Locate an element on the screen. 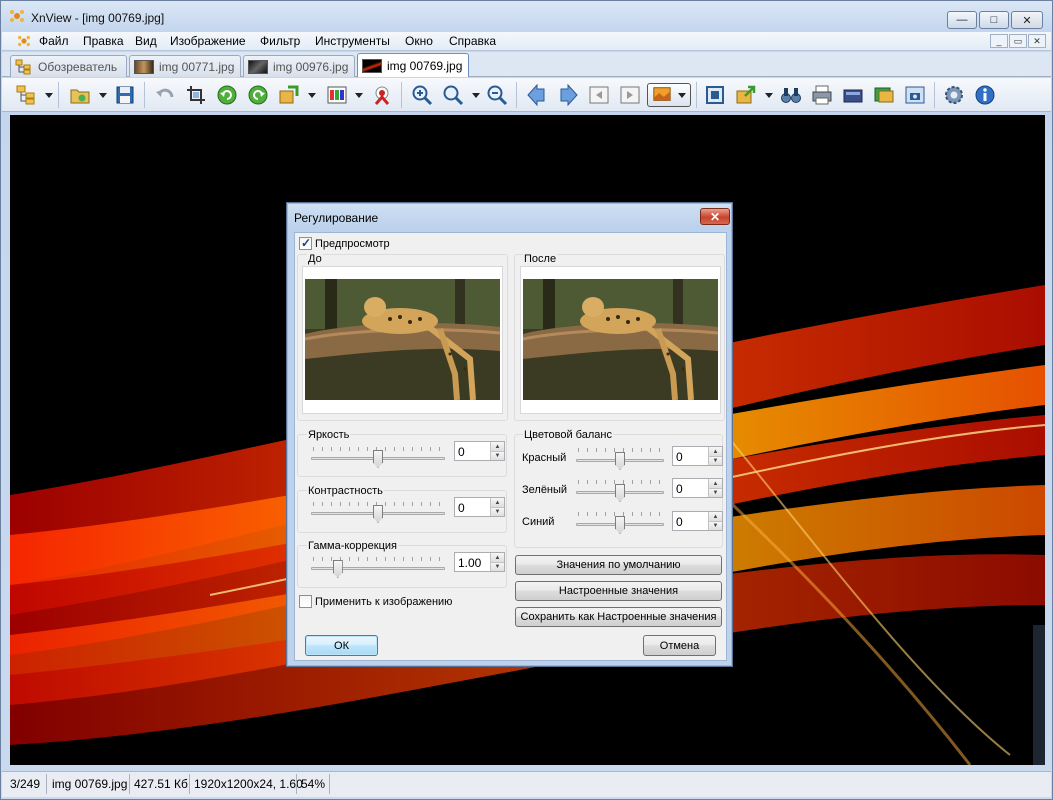 The image size is (1053, 800). contrast-stepper: 0 ▲ ▼ is located at coordinates (479, 507).